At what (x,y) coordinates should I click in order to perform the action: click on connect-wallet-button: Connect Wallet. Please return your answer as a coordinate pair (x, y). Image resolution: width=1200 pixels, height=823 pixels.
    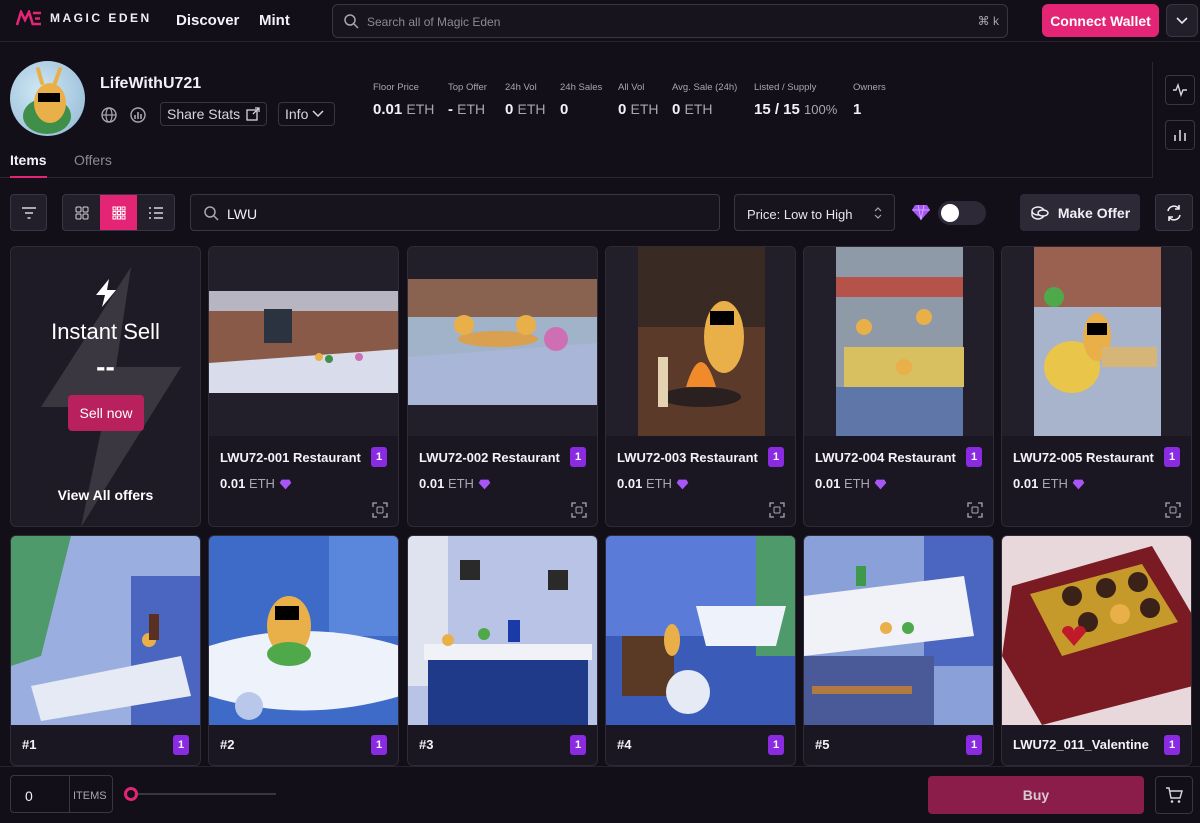
    Looking at the image, I should click on (1100, 20).